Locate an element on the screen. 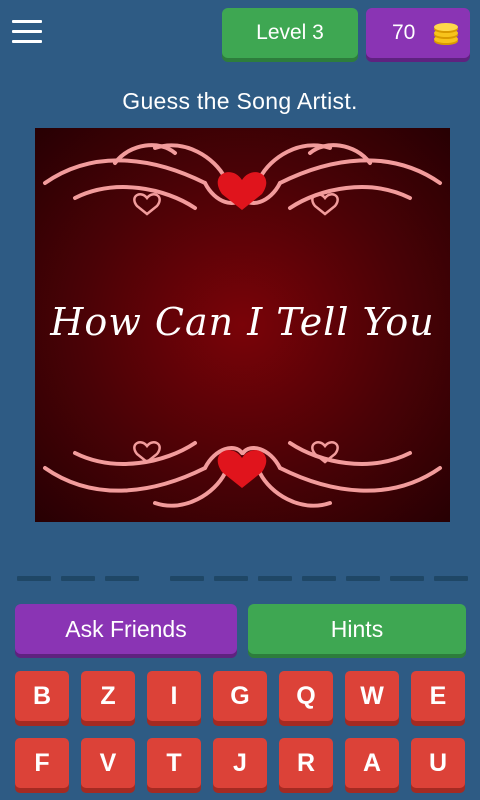  level-button: Level 3 is located at coordinates (290, 33).